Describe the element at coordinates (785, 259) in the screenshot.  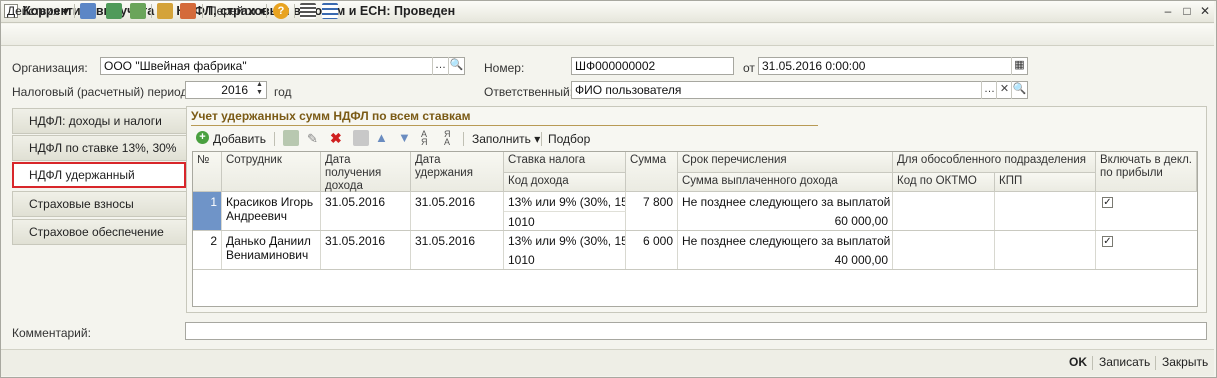
I see `row-paid-sum: 40 000,00` at that location.